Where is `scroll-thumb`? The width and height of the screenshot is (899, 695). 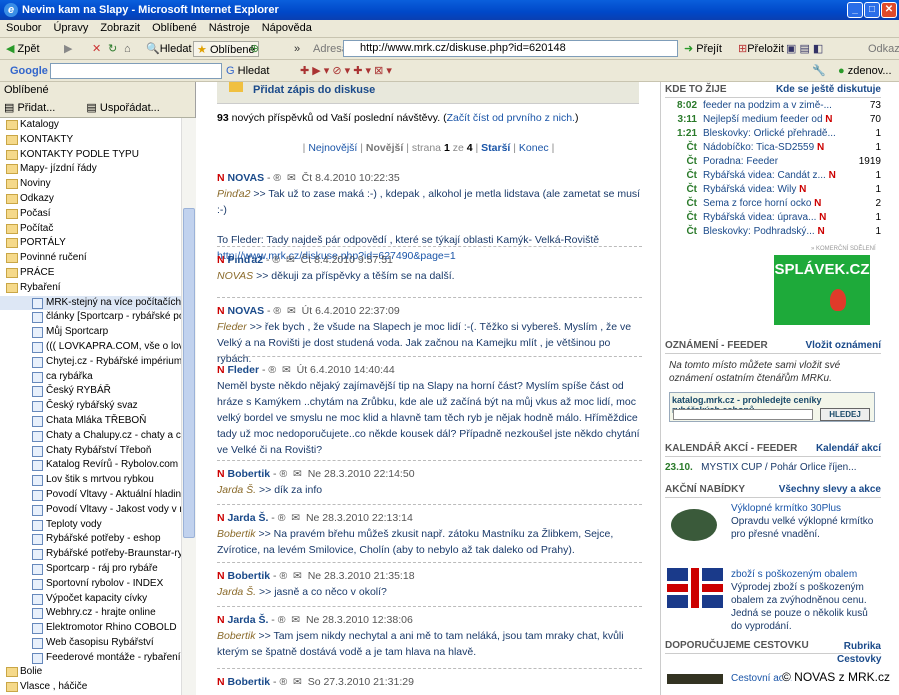
scroll-thumb is located at coordinates (189, 373).